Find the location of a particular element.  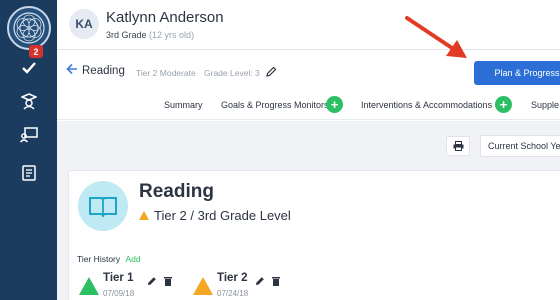

card-tier-text: Tier 2 / 3rd Grade Level is located at coordinates (222, 215).